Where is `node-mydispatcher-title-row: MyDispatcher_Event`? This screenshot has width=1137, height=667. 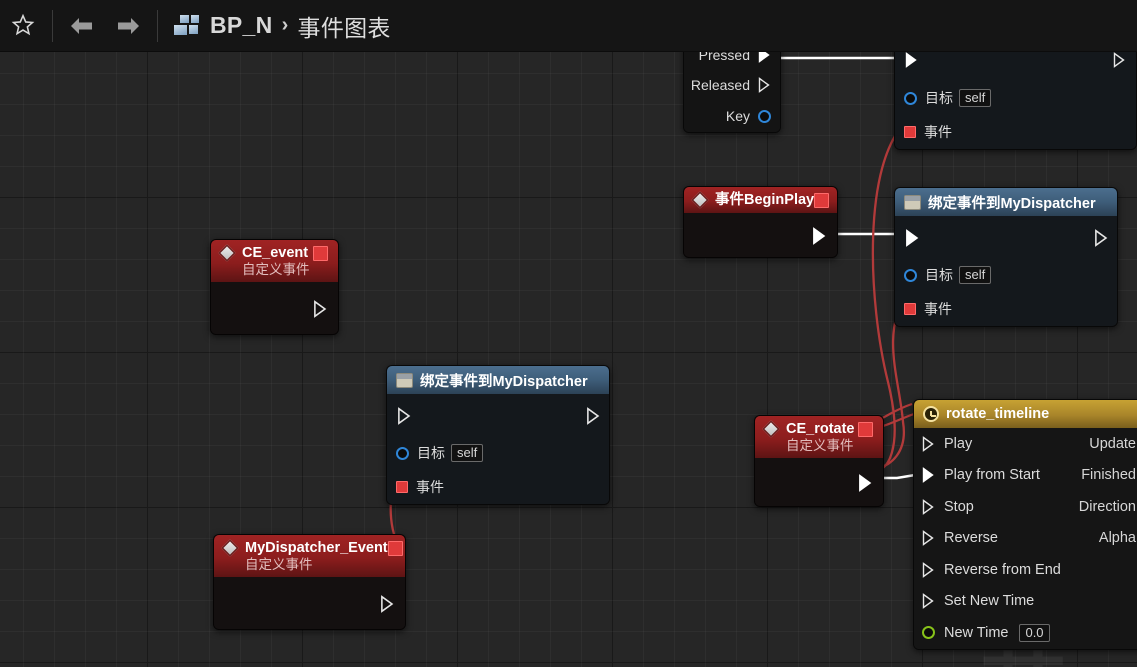
node-mydispatcher-title-row: MyDispatcher_Event is located at coordinates (312, 548).